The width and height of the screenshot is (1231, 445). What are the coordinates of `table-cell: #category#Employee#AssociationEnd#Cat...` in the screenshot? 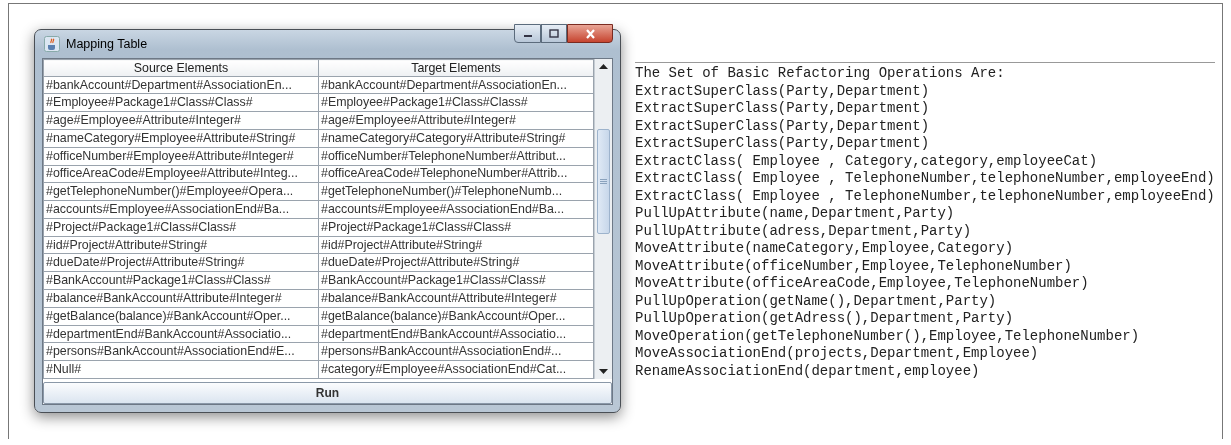 It's located at (456, 369).